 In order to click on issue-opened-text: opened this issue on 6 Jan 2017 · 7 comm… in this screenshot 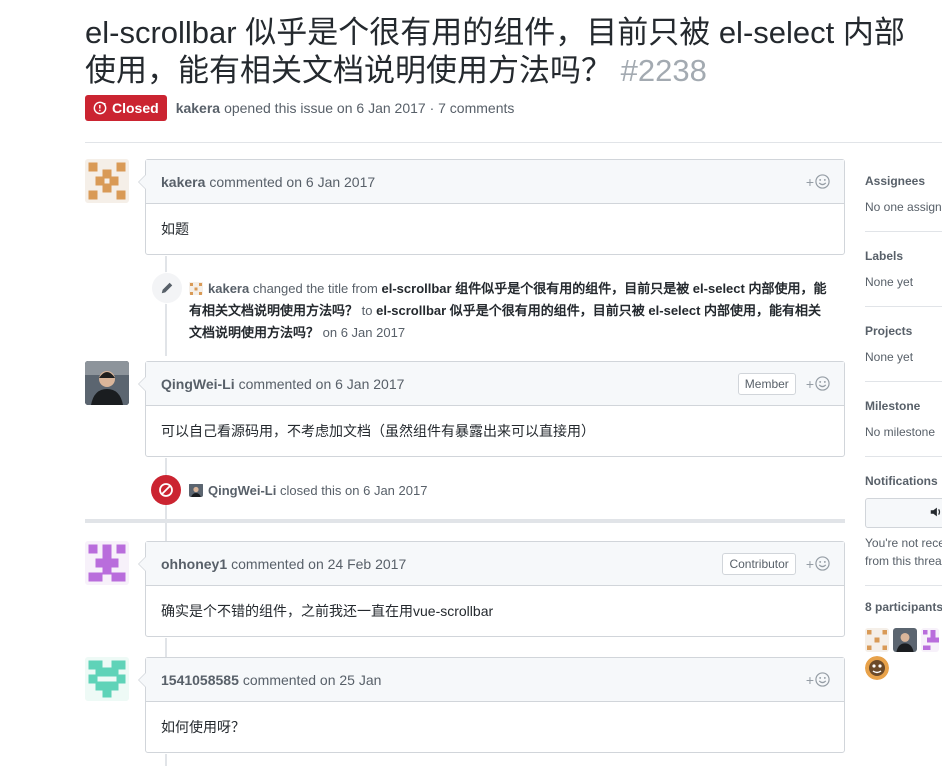, I will do `click(369, 108)`.